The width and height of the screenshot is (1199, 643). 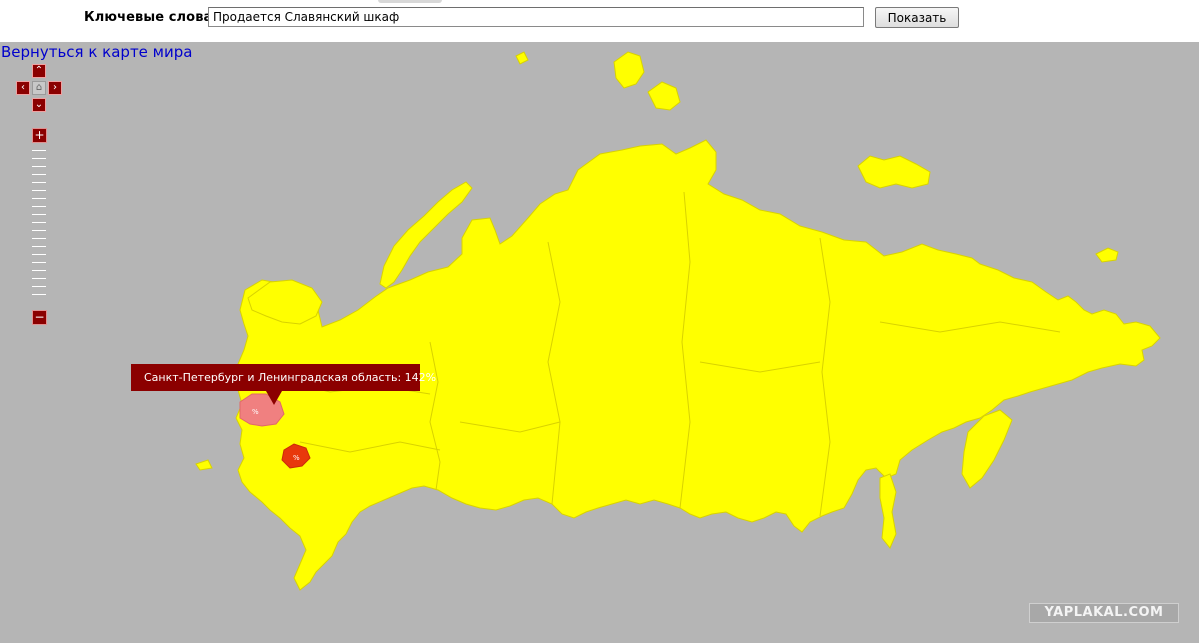 What do you see at coordinates (1107, 255) in the screenshot?
I see `wrangel-island` at bounding box center [1107, 255].